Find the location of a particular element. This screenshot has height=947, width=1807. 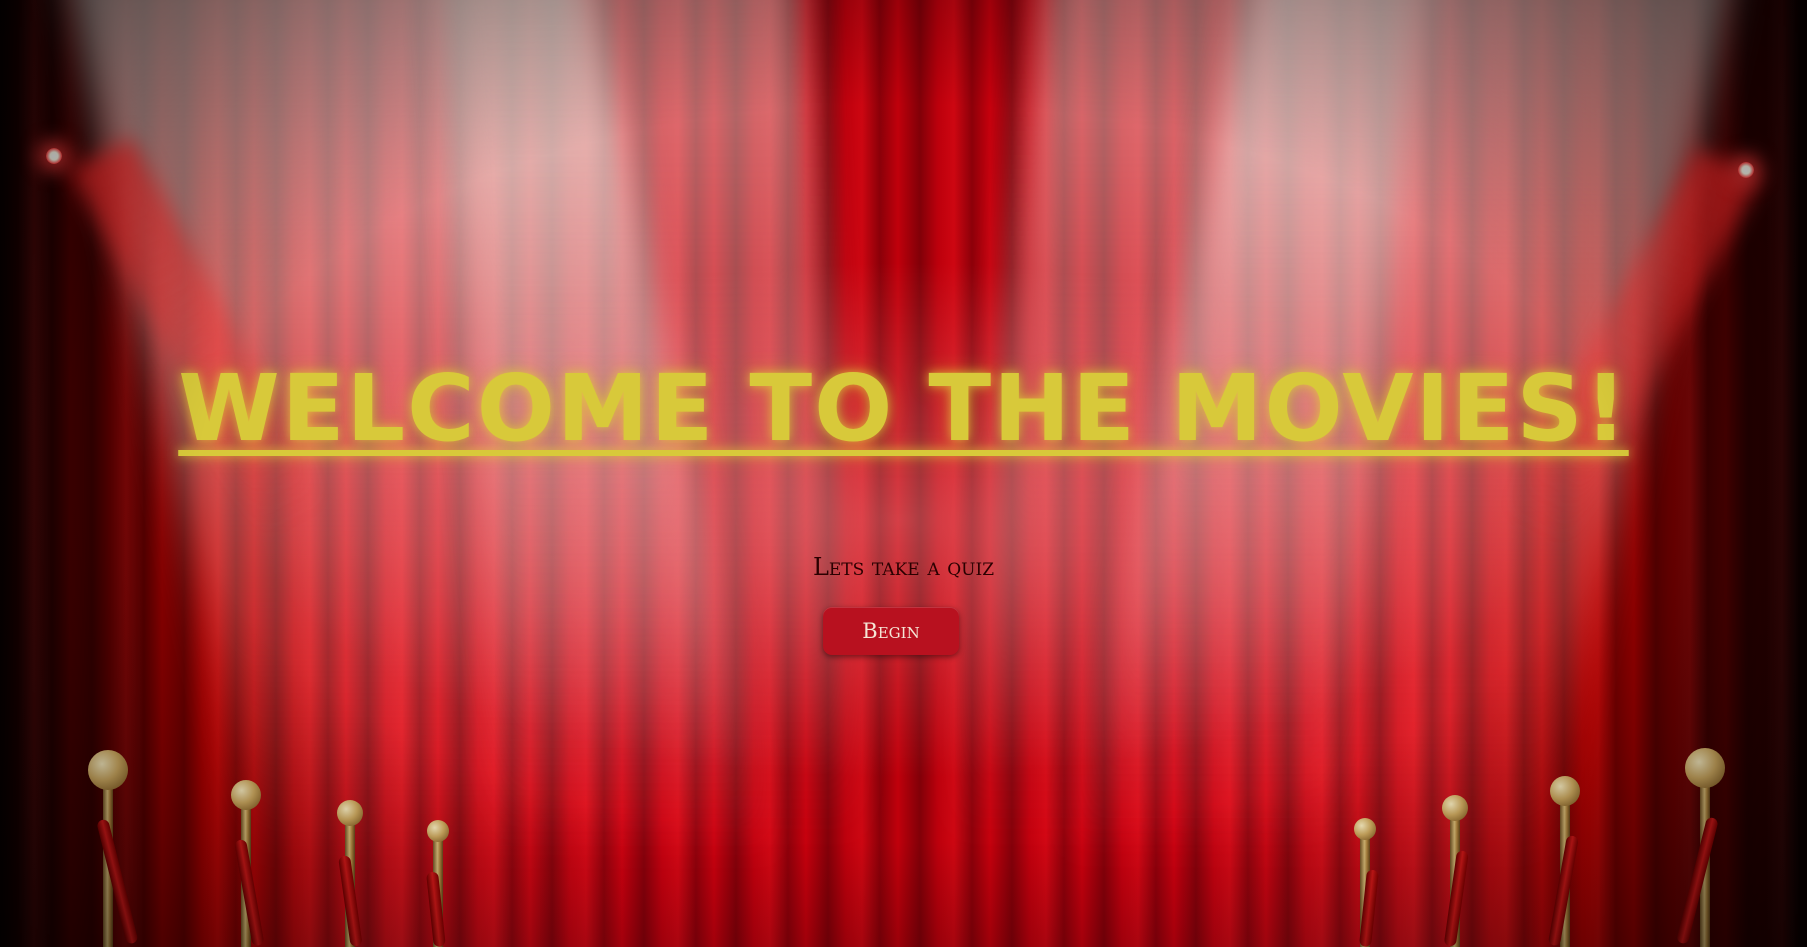

page-subtitle: Lets take a quiz is located at coordinates (903, 567).